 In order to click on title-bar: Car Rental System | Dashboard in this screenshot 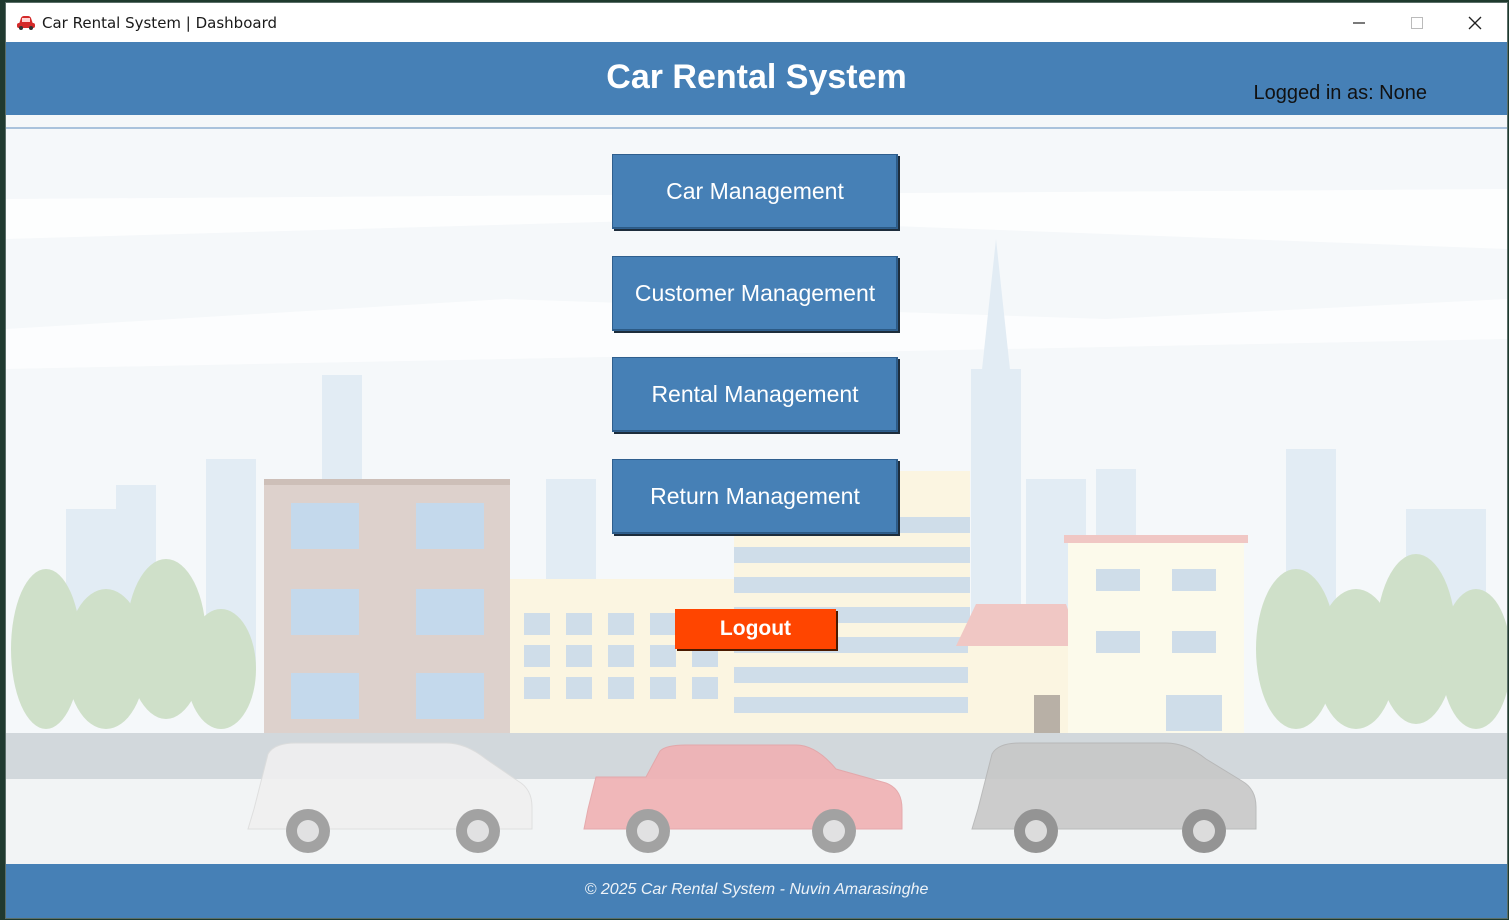, I will do `click(756, 22)`.